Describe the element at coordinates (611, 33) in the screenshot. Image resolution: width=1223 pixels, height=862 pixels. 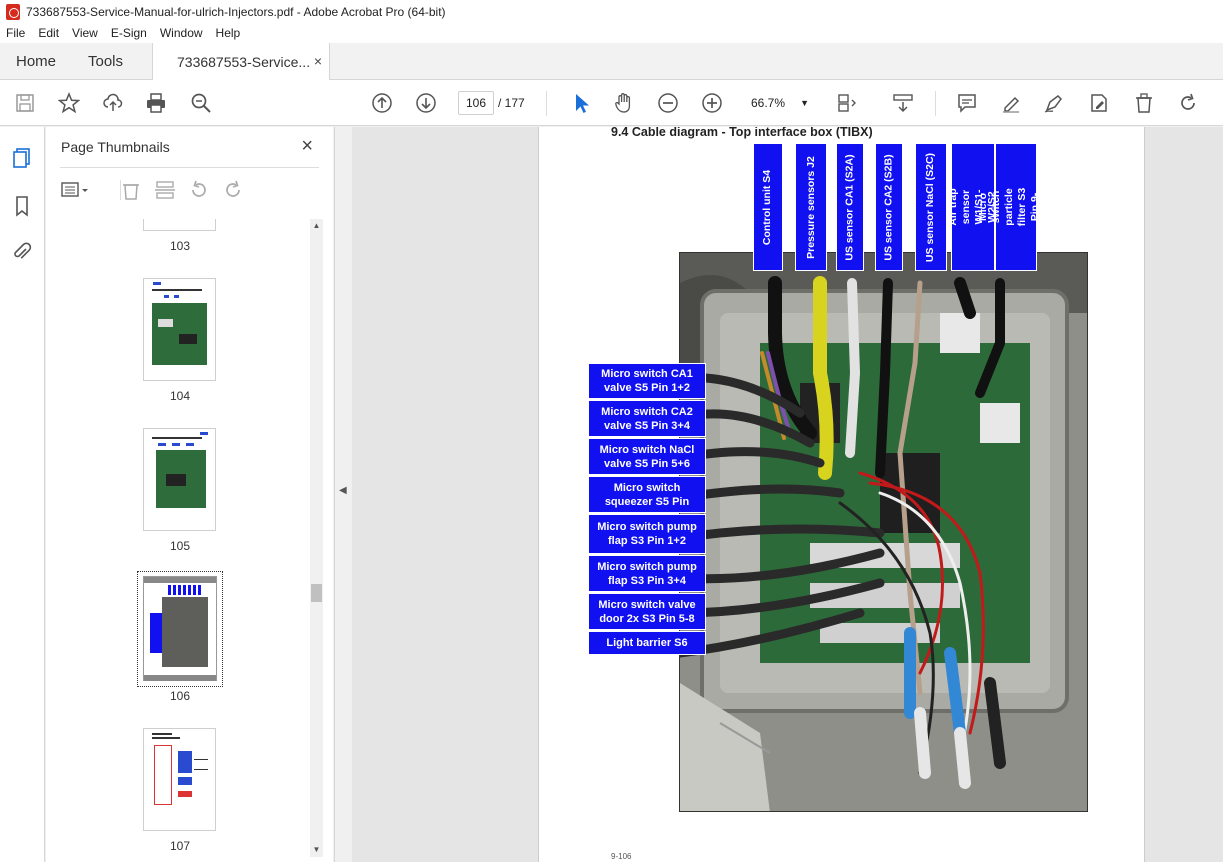
I see `menu-bar: File Edit View E-Sign Window Help` at that location.